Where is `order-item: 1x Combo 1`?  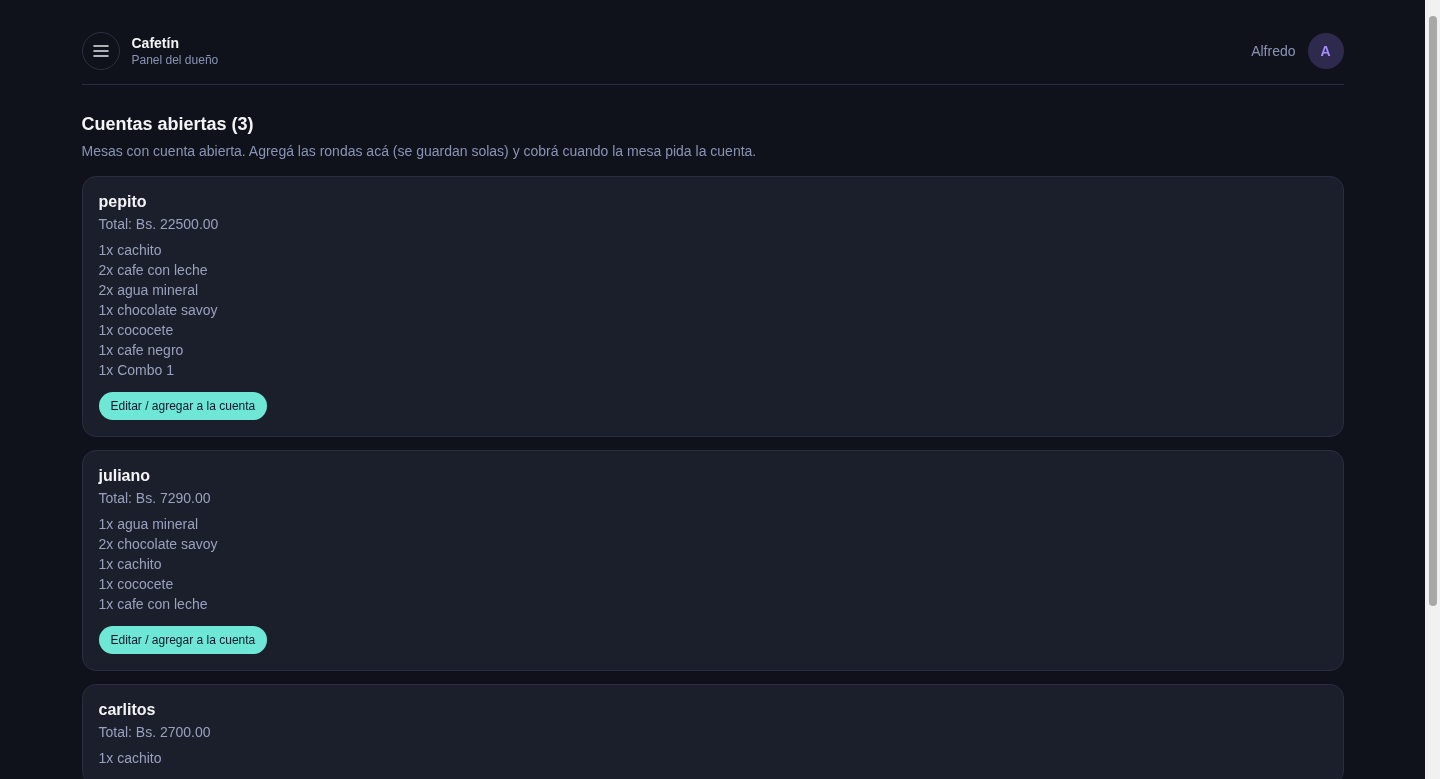 order-item: 1x Combo 1 is located at coordinates (136, 370).